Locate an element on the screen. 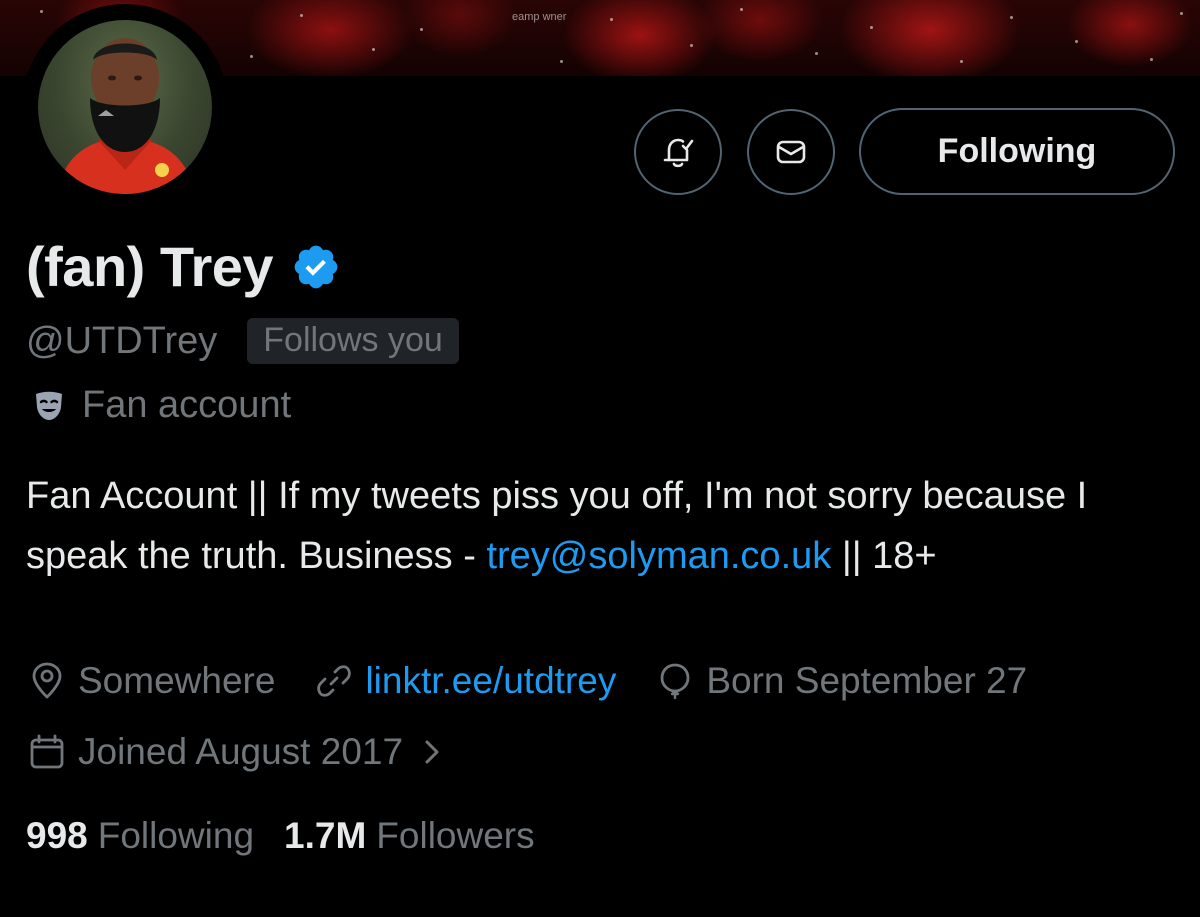 The height and width of the screenshot is (917, 1200). calendar-icon is located at coordinates (47, 751).